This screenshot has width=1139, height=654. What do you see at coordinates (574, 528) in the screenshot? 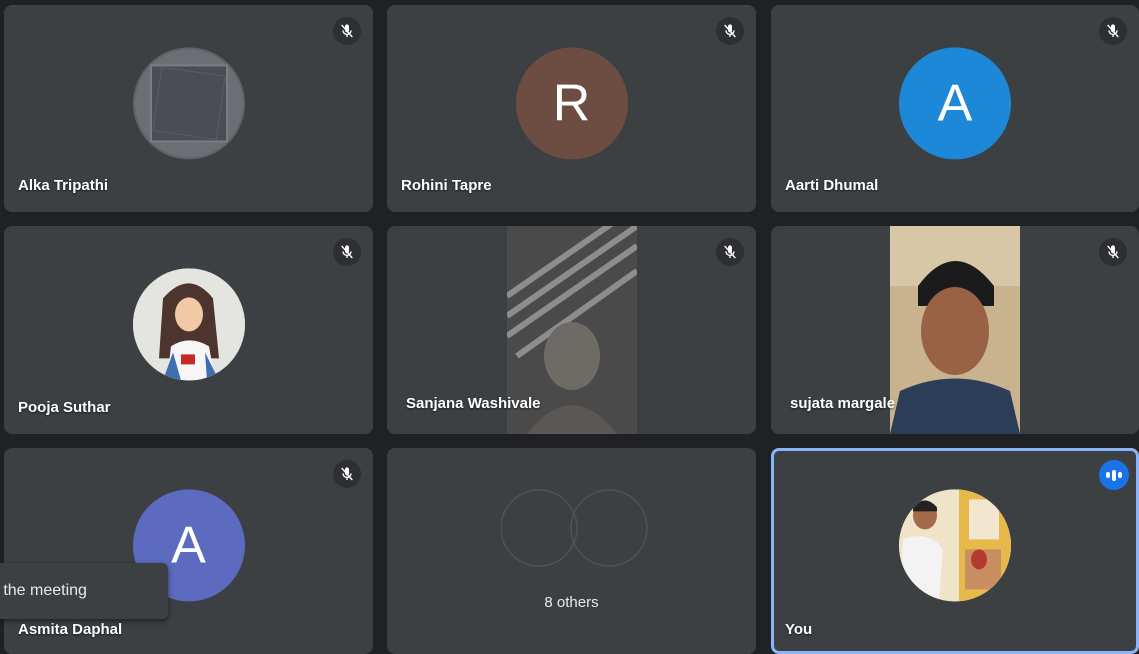
I see `others-avatars-icon` at bounding box center [574, 528].